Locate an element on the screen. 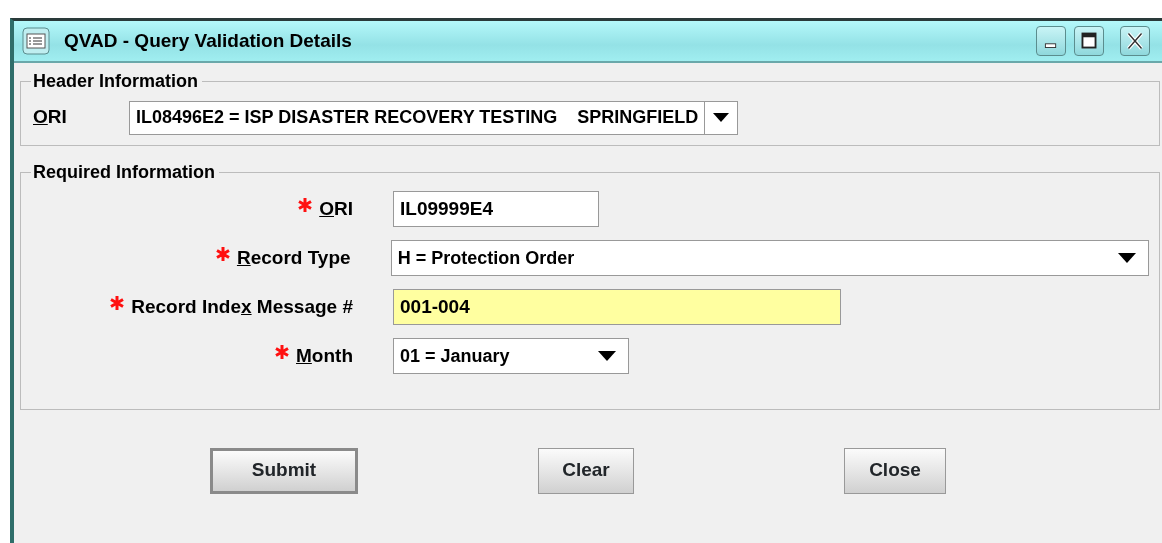 The height and width of the screenshot is (543, 1162). minimize-icon is located at coordinates (1051, 41).